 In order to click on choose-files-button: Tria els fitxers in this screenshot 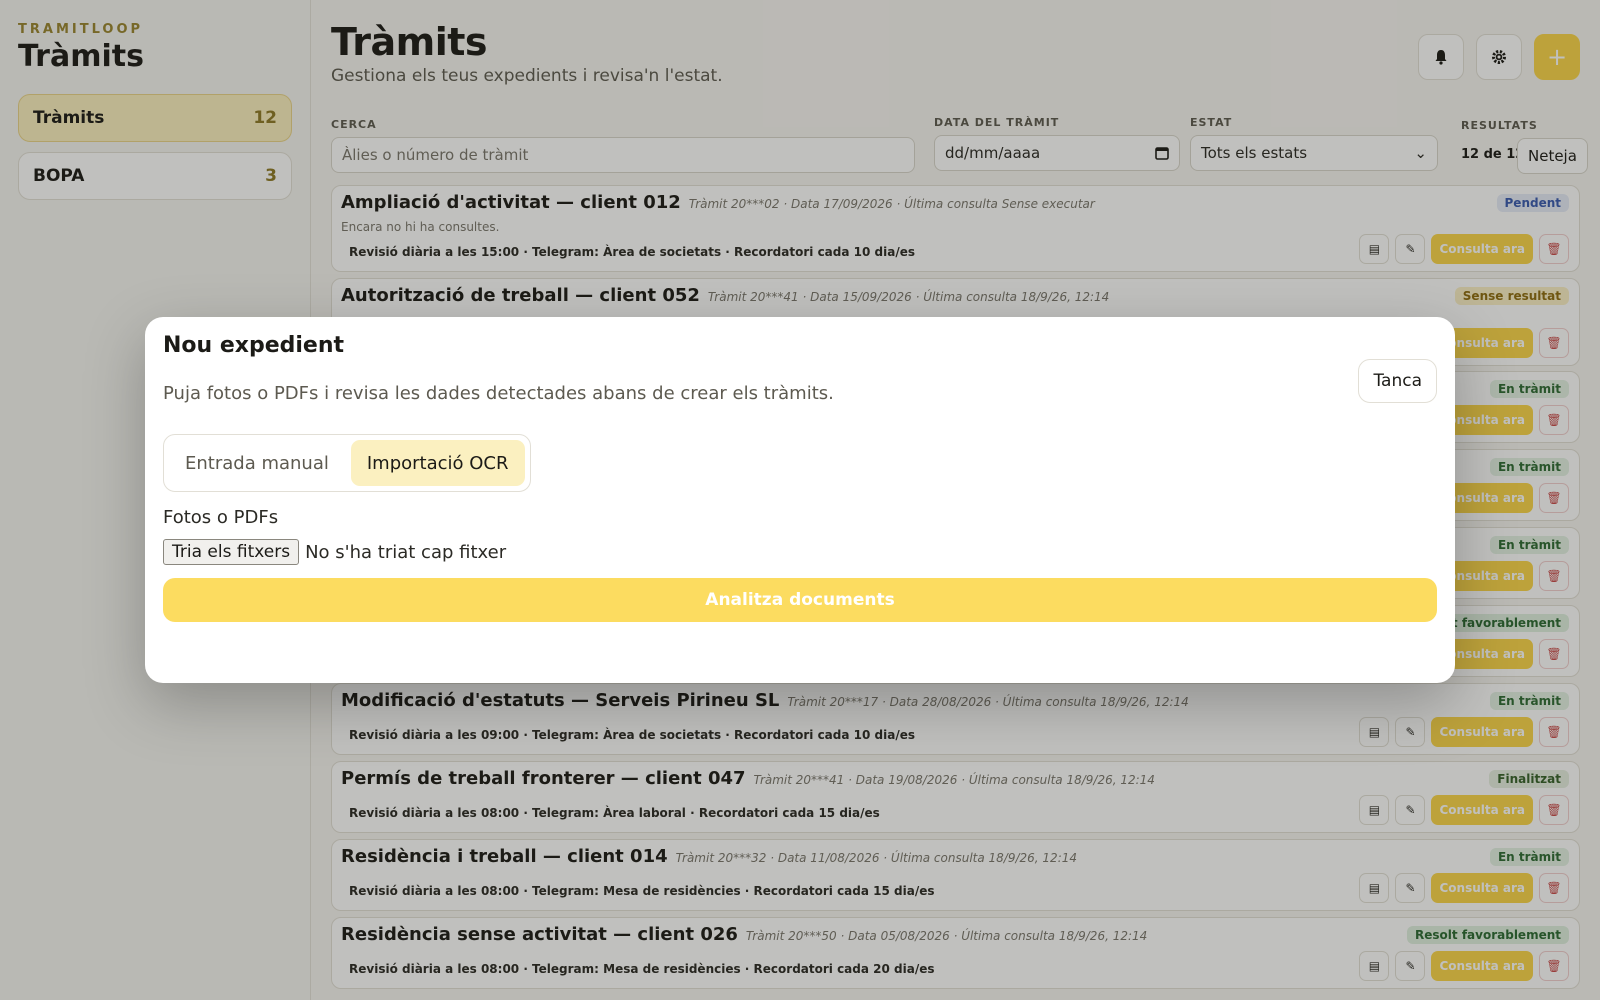, I will do `click(231, 552)`.